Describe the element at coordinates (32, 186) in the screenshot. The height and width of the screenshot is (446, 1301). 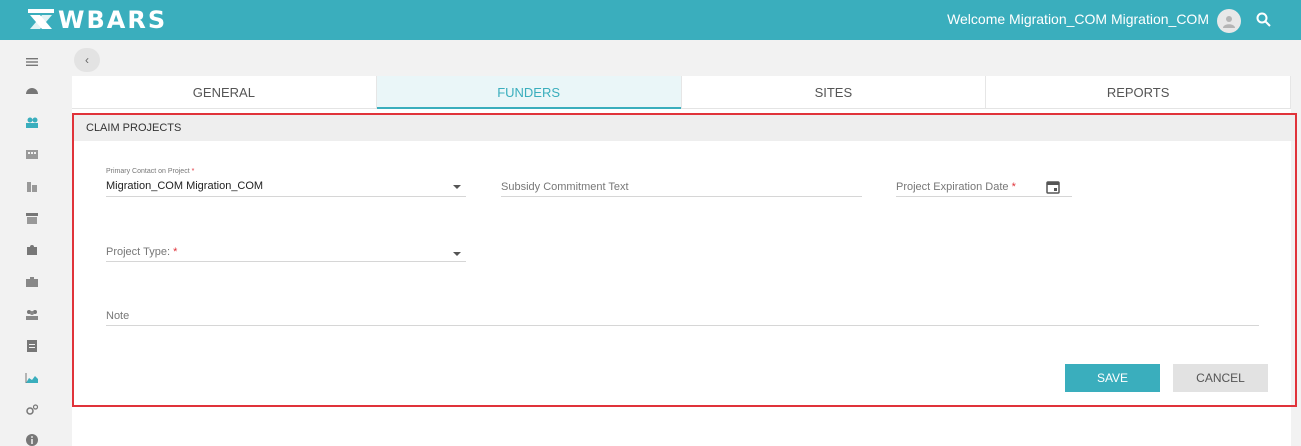
I see `city-icon` at that location.